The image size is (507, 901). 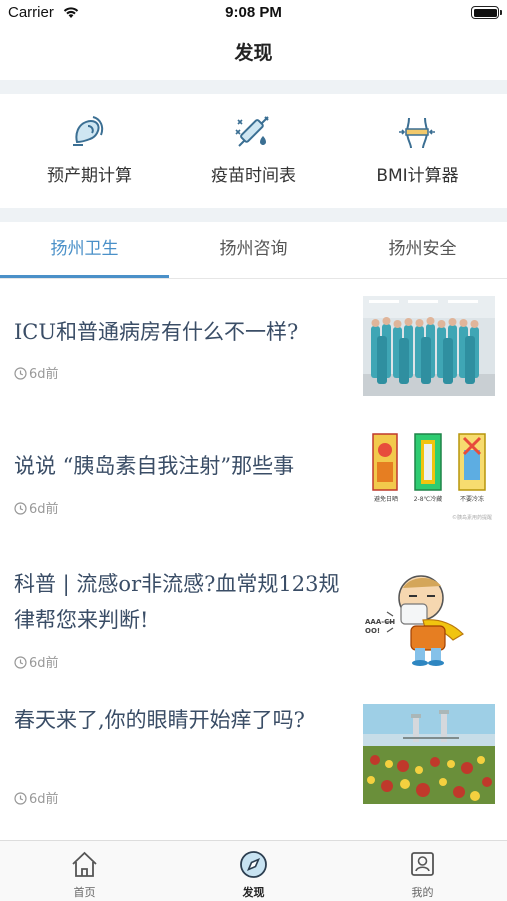 I want to click on spring-garden-photo, so click(x=429, y=754).